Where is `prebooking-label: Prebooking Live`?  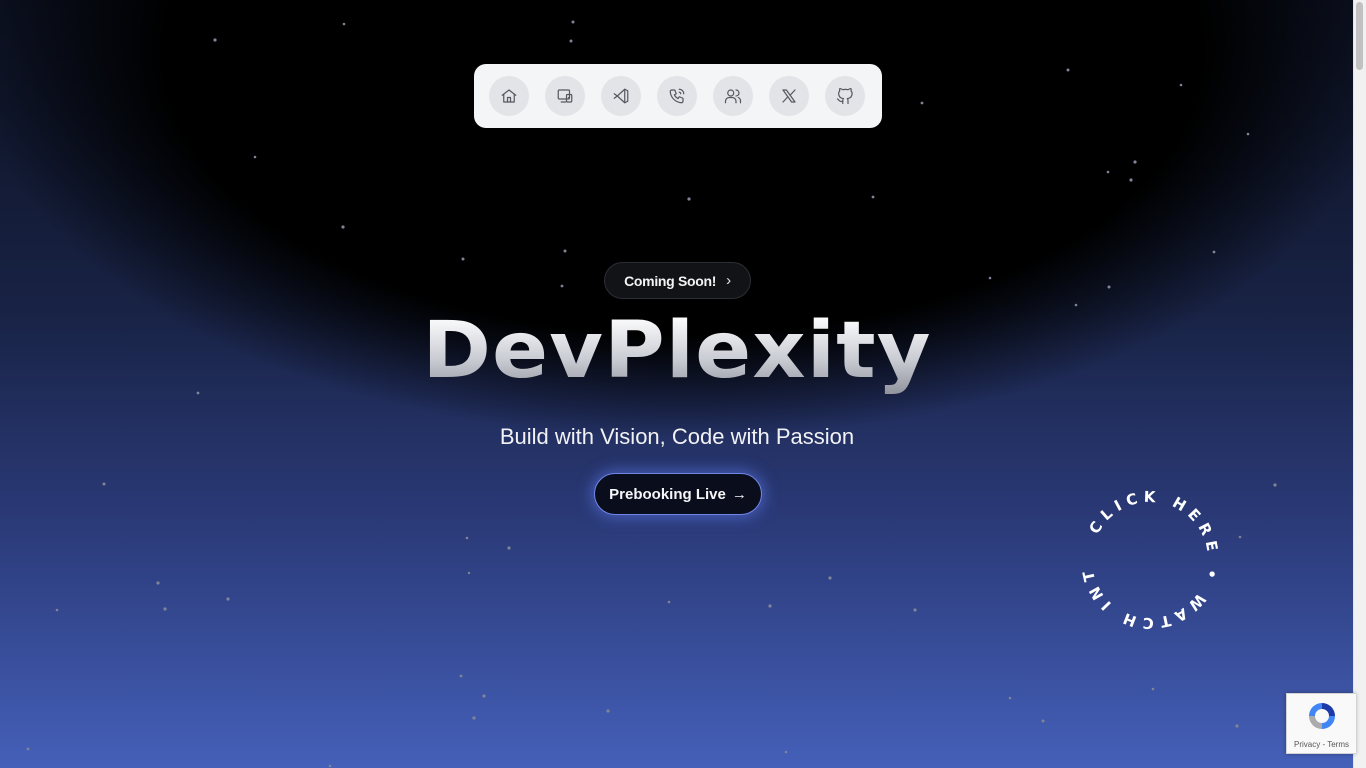
prebooking-label: Prebooking Live is located at coordinates (667, 494).